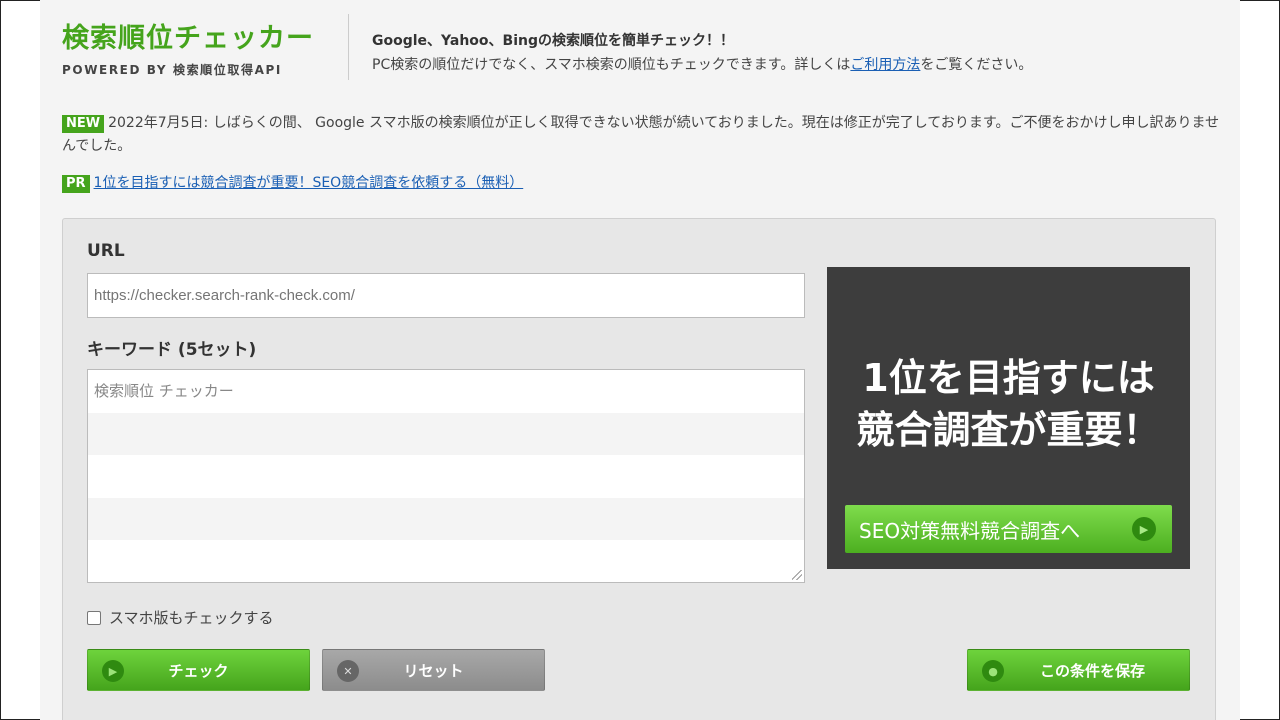 This screenshot has height=720, width=1280. Describe the element at coordinates (553, 41) in the screenshot. I see `tagline-main: Google、Yahoo、Bingの検索順位を簡単チェック！！` at that location.